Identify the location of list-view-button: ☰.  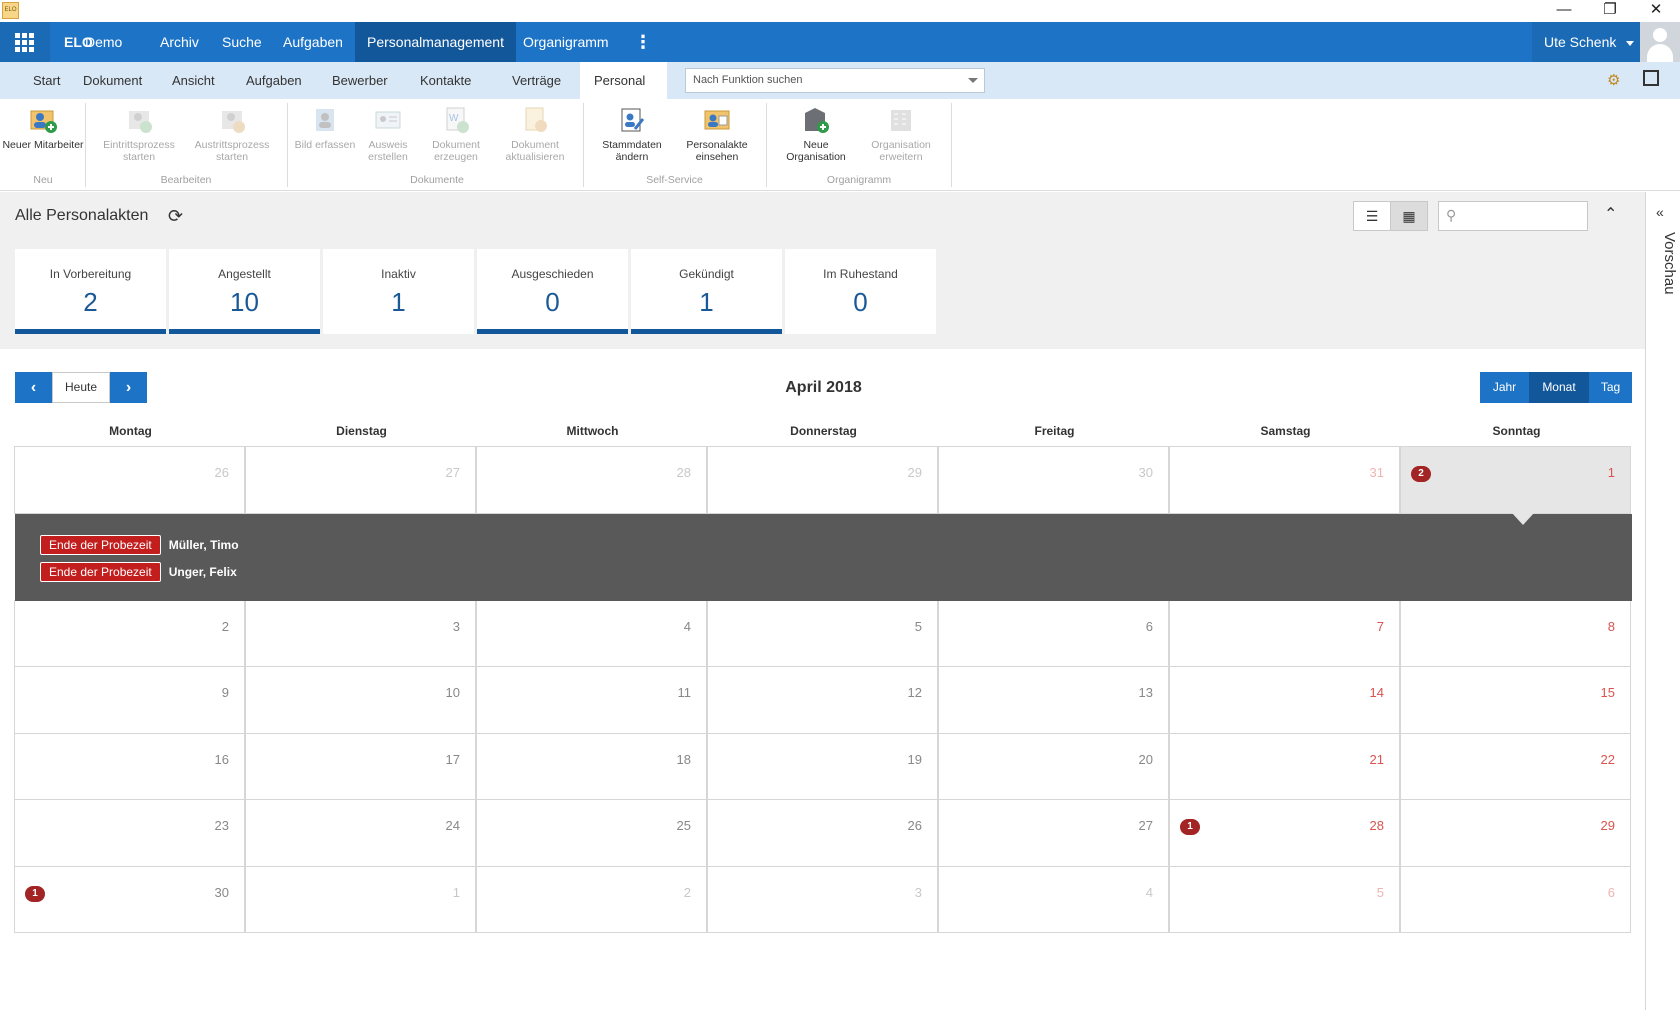
(1372, 216).